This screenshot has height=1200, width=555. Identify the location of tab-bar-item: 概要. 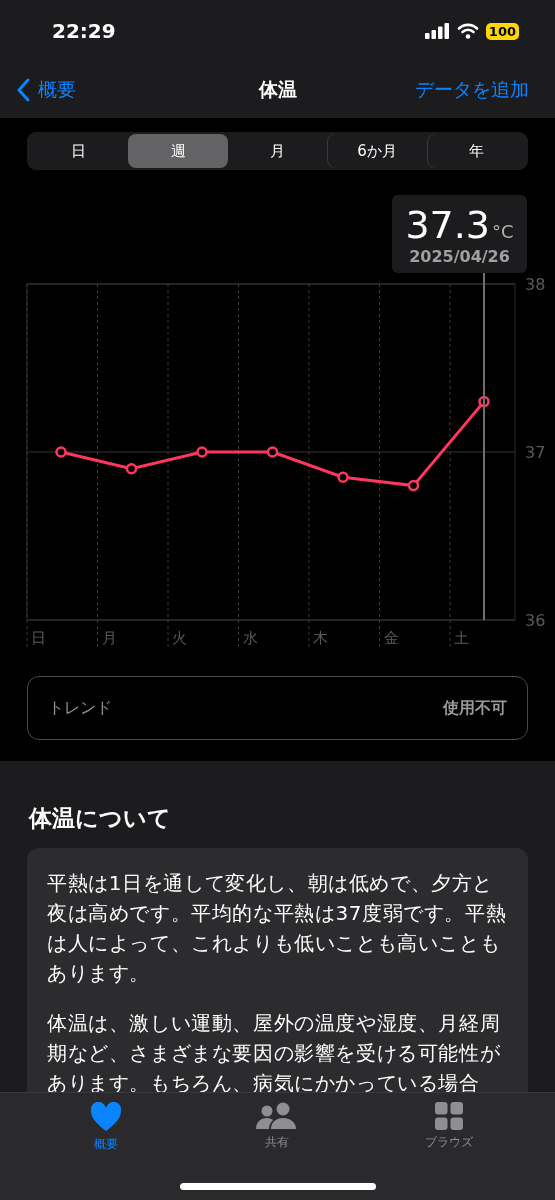
(105, 1132).